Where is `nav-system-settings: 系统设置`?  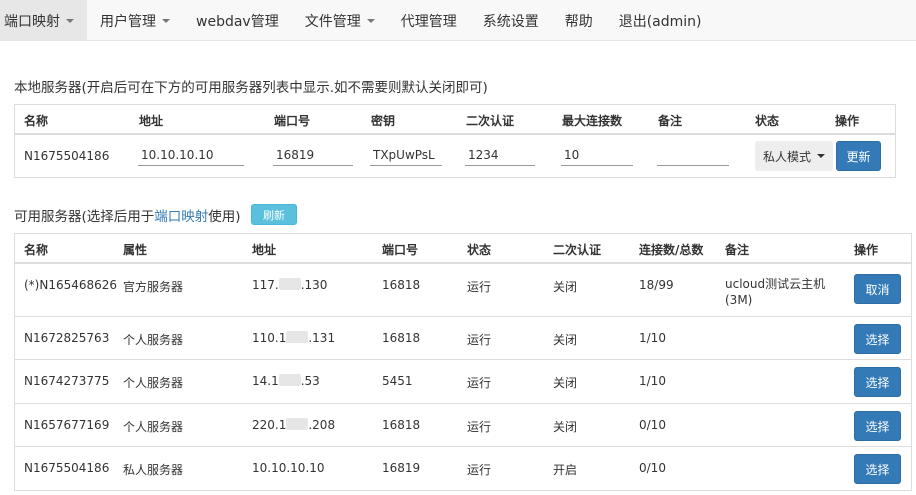 nav-system-settings: 系统设置 is located at coordinates (511, 20).